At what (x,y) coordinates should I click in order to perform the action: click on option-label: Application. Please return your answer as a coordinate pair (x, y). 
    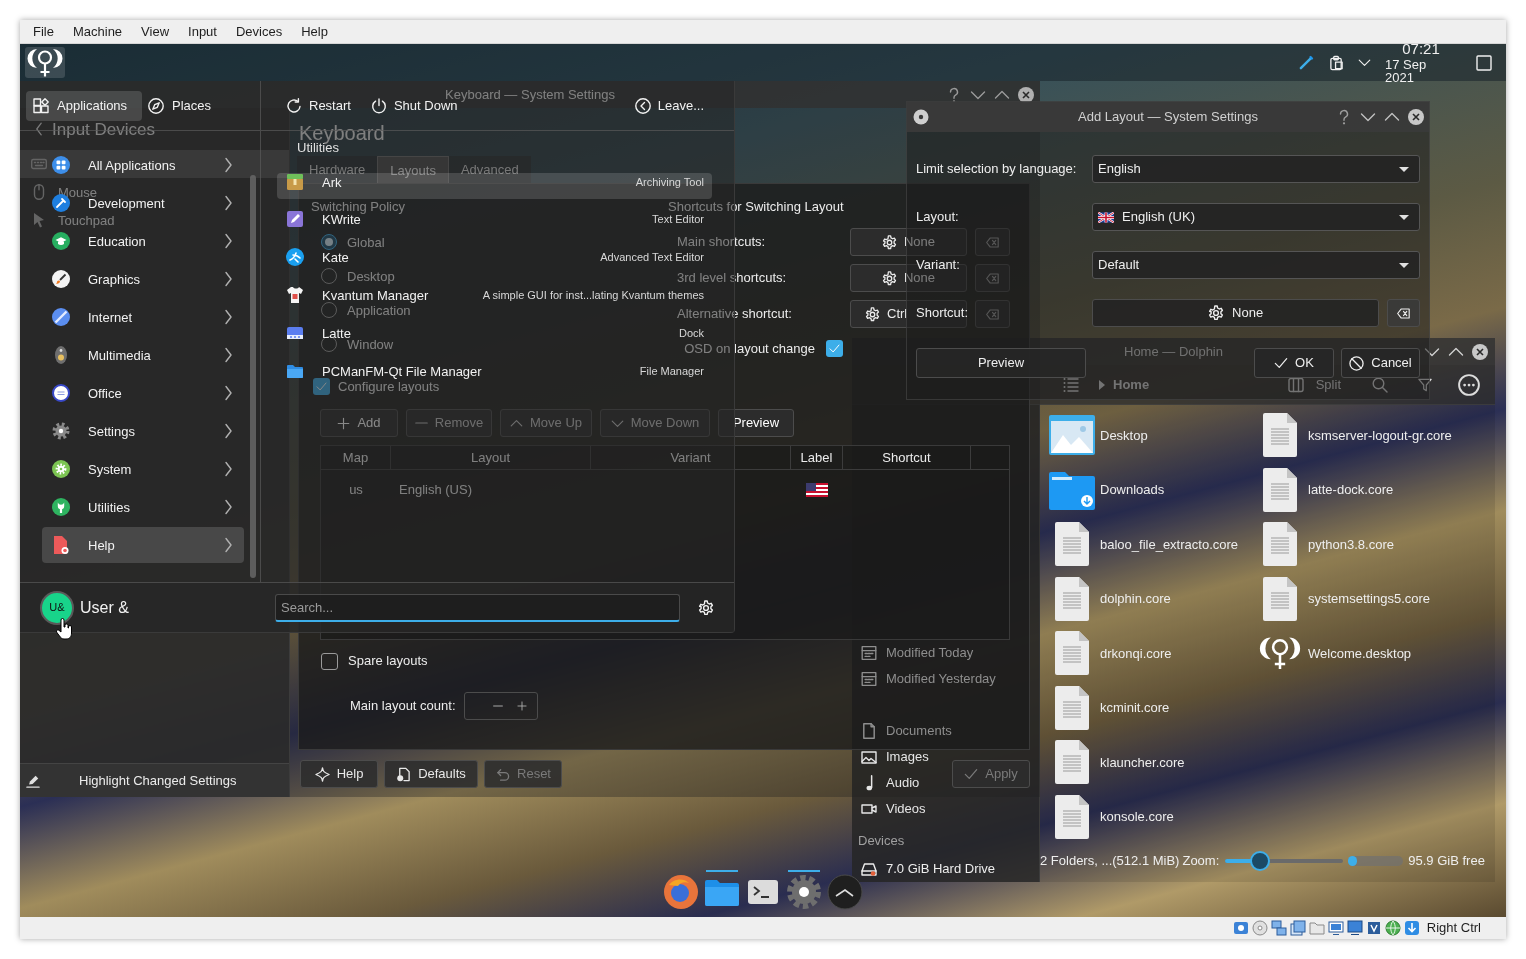
    Looking at the image, I should click on (379, 310).